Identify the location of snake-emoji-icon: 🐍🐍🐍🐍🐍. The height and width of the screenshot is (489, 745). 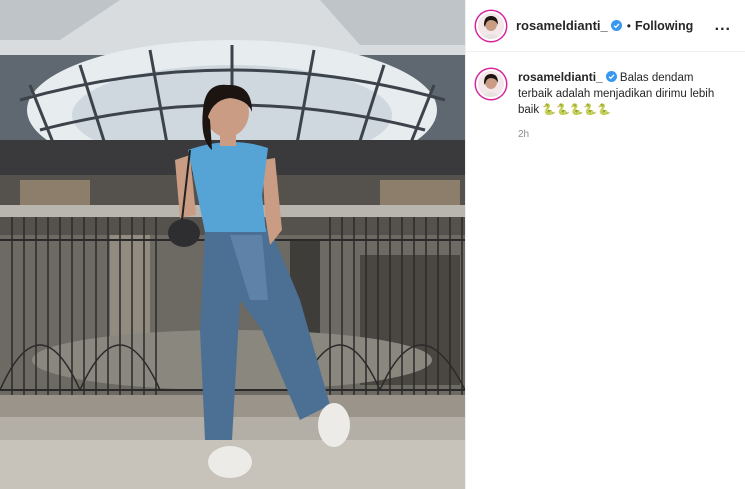
(576, 110).